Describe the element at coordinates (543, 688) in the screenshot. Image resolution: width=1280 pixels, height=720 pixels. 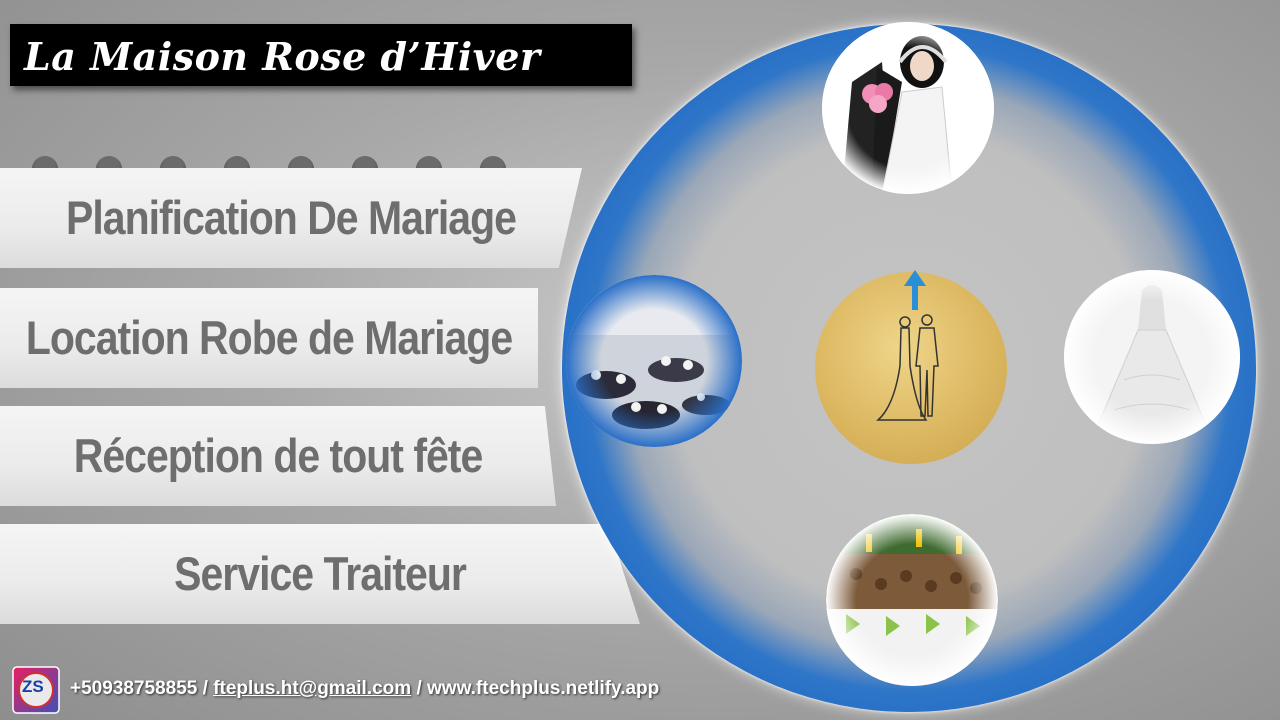
I see `website-link: www.ftechplus.netlify.app` at that location.